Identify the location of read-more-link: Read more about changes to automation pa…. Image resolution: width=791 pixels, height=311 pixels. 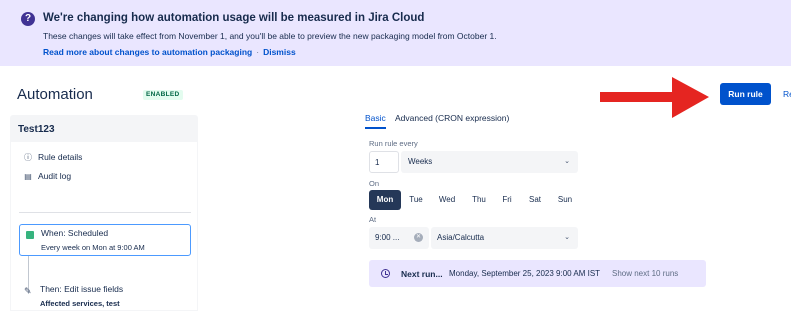
(147, 52).